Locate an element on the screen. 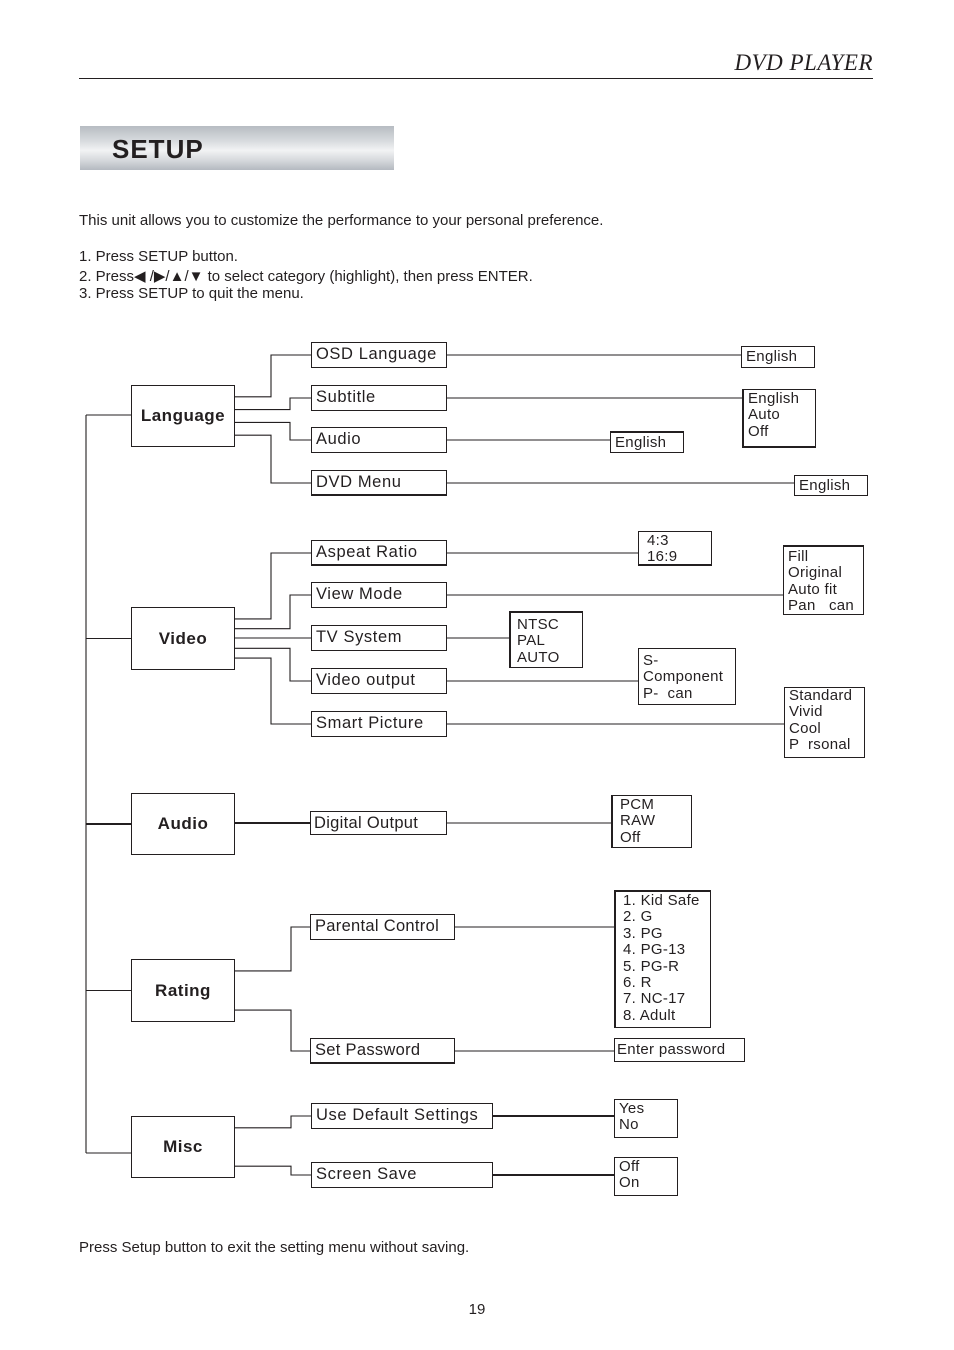  menu-item-osd-language: OSD Language is located at coordinates (379, 355).